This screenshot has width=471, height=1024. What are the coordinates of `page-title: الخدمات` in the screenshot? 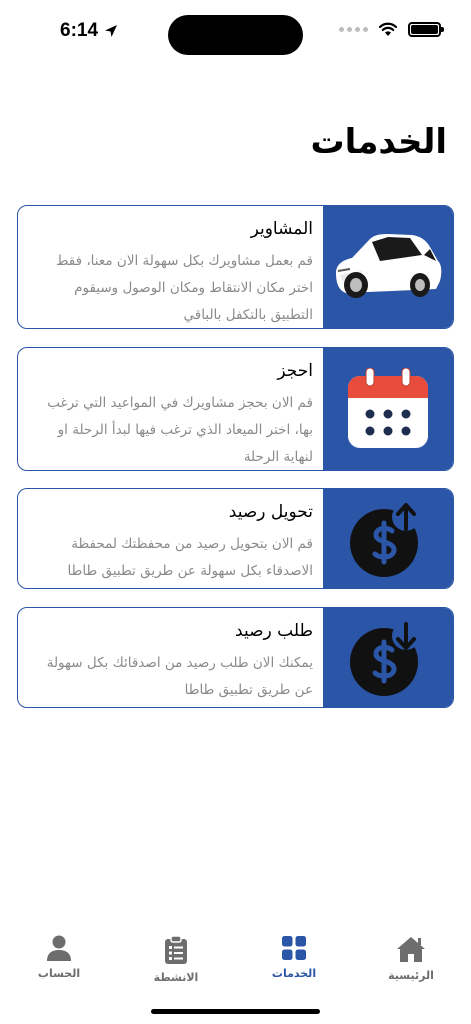 It's located at (378, 142).